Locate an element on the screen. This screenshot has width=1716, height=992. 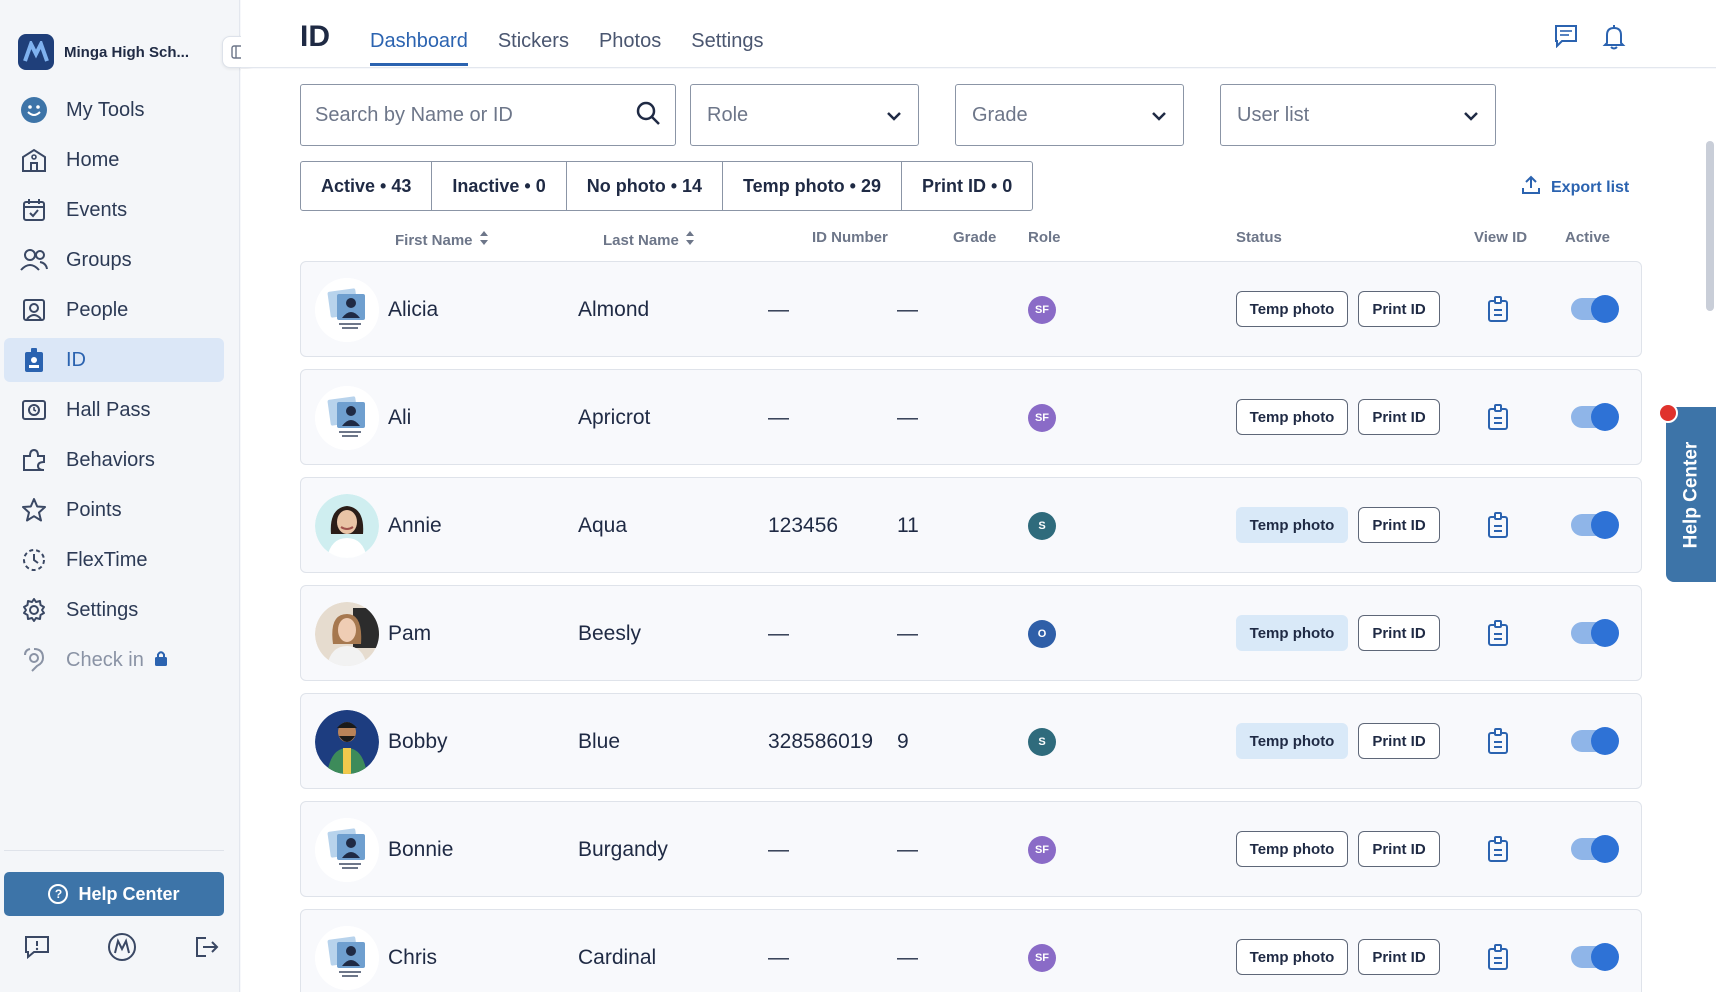
table-row: Ali Apricrot — — SF Temp photo Print ID is located at coordinates (971, 417).